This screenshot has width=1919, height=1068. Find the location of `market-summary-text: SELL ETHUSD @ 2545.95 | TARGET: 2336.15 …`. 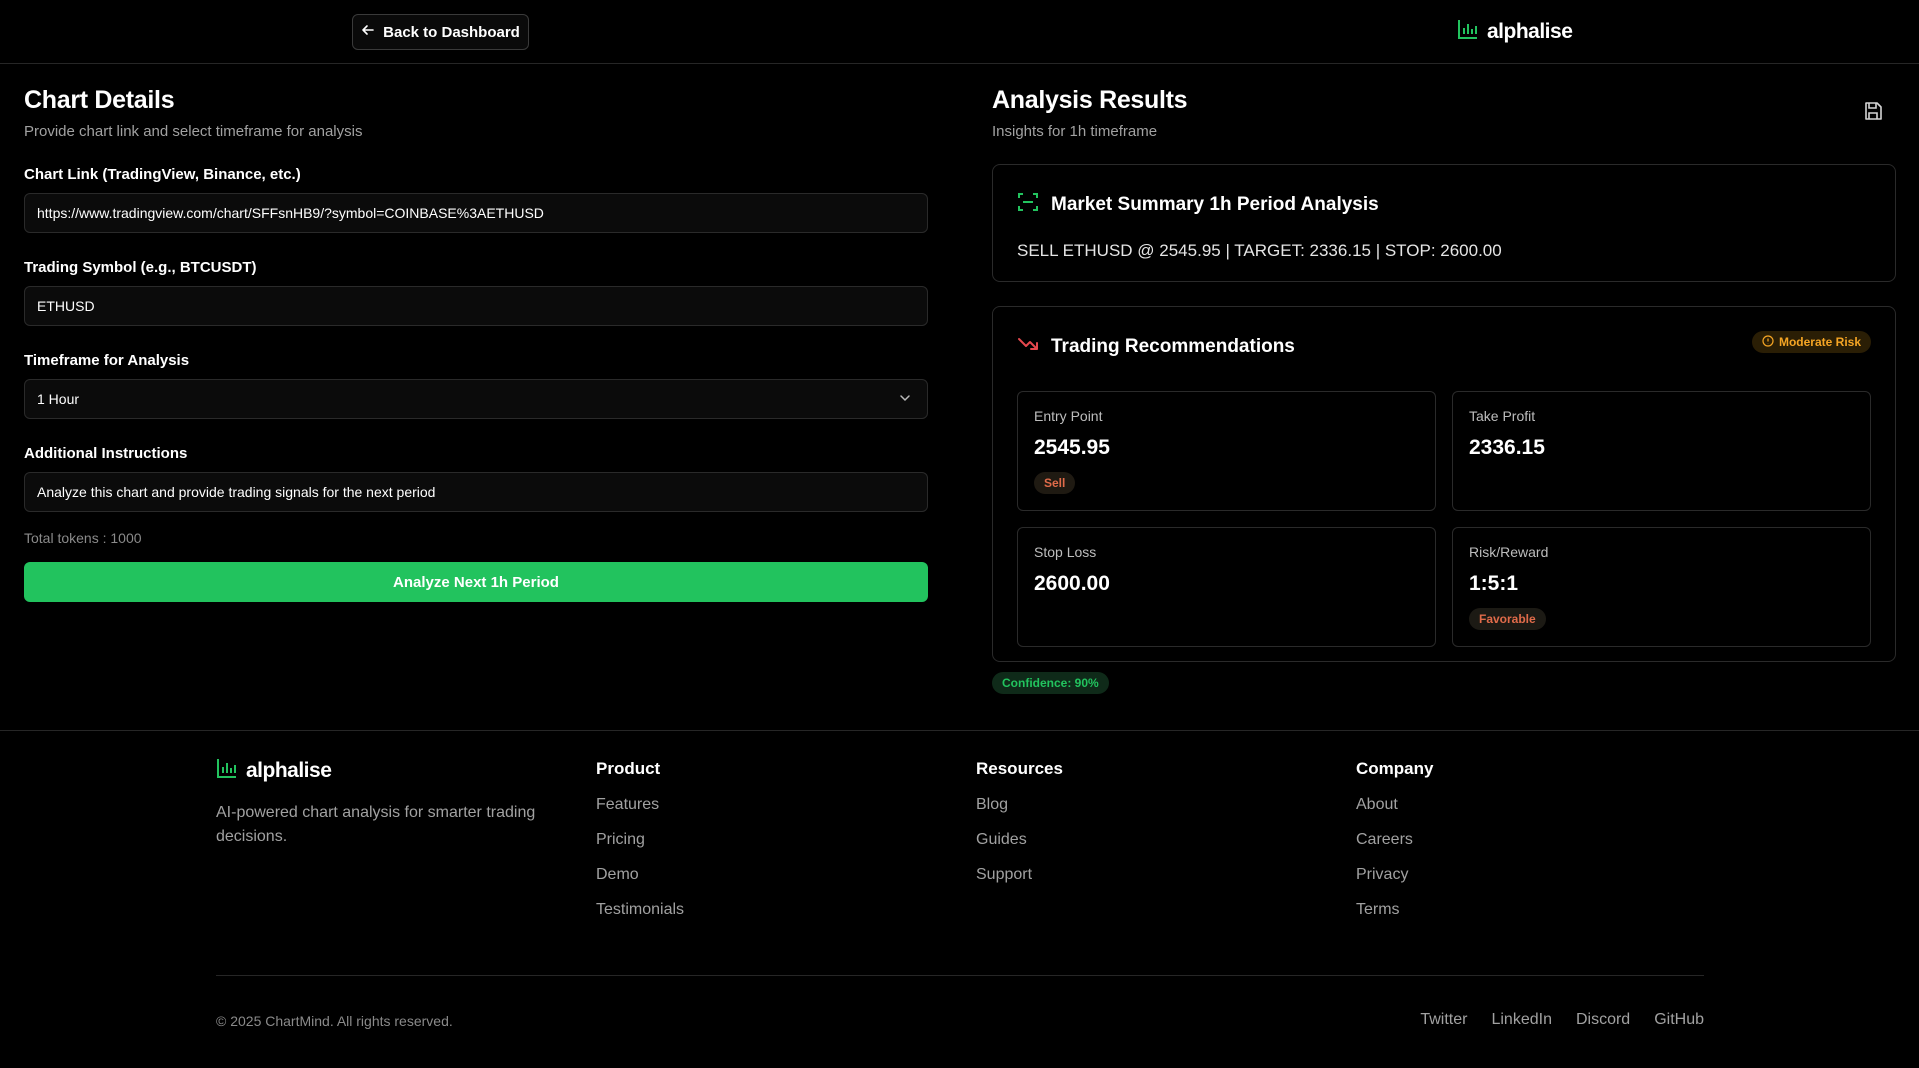

market-summary-text: SELL ETHUSD @ 2545.95 | TARGET: 2336.15 … is located at coordinates (1259, 250).